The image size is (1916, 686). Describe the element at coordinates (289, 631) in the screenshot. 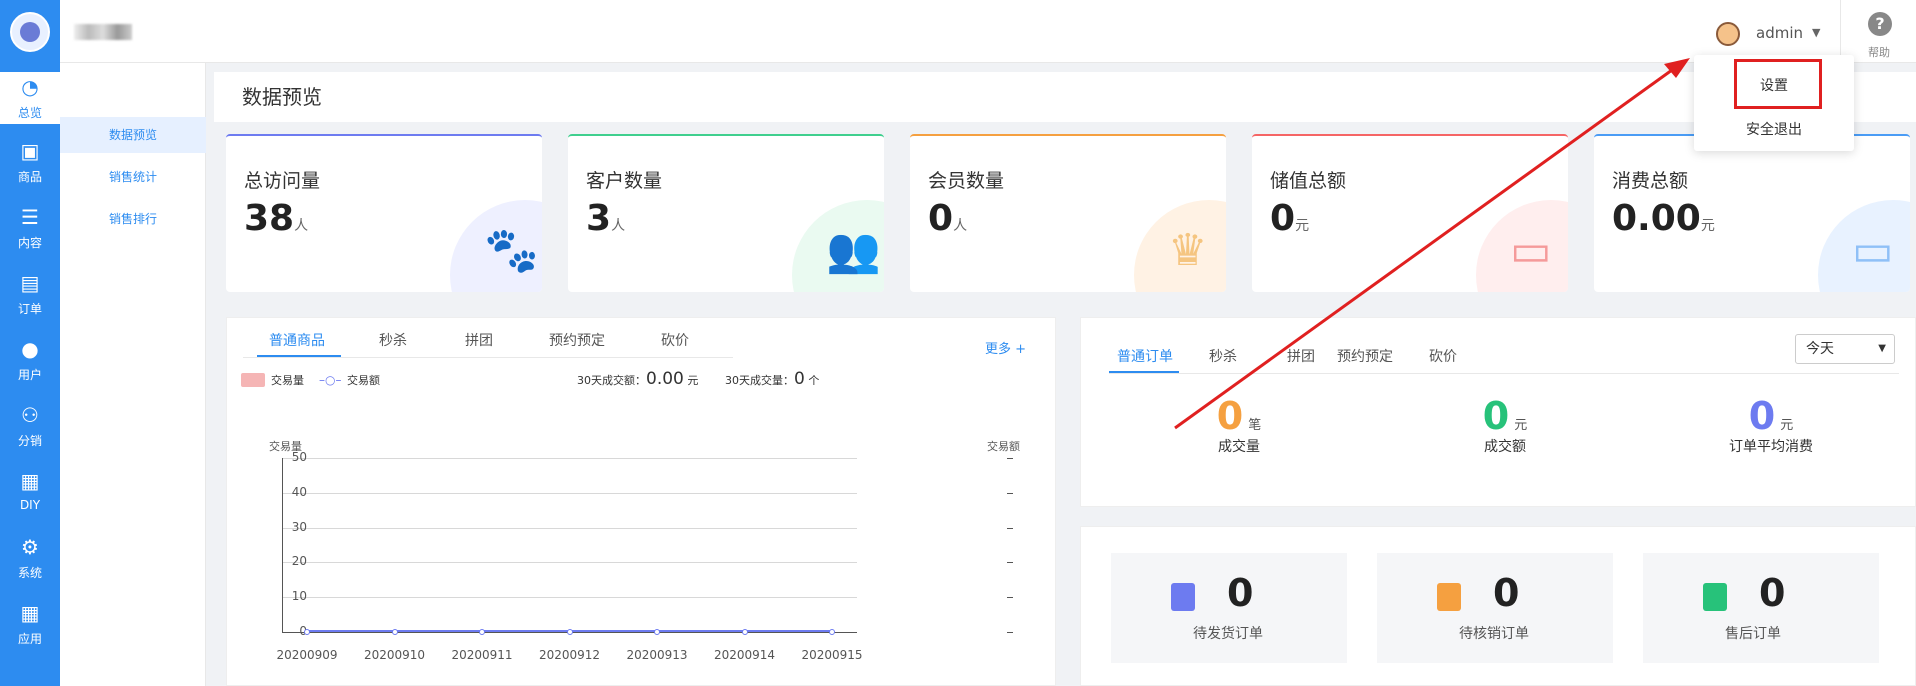

I see `y-tick-label: 0` at that location.